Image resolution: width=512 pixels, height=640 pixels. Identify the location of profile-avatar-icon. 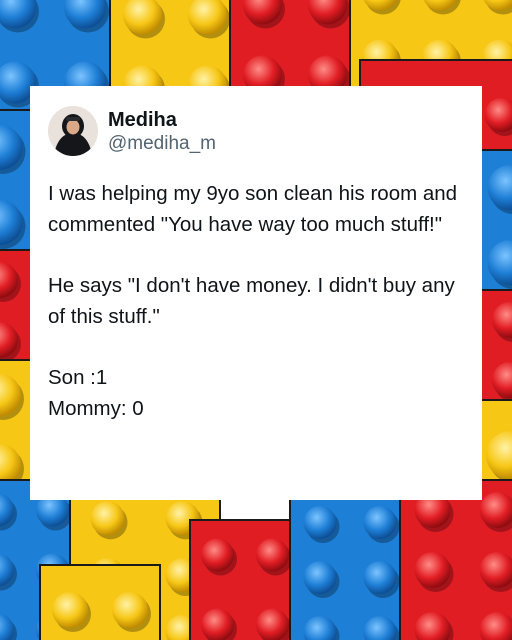
(73, 131).